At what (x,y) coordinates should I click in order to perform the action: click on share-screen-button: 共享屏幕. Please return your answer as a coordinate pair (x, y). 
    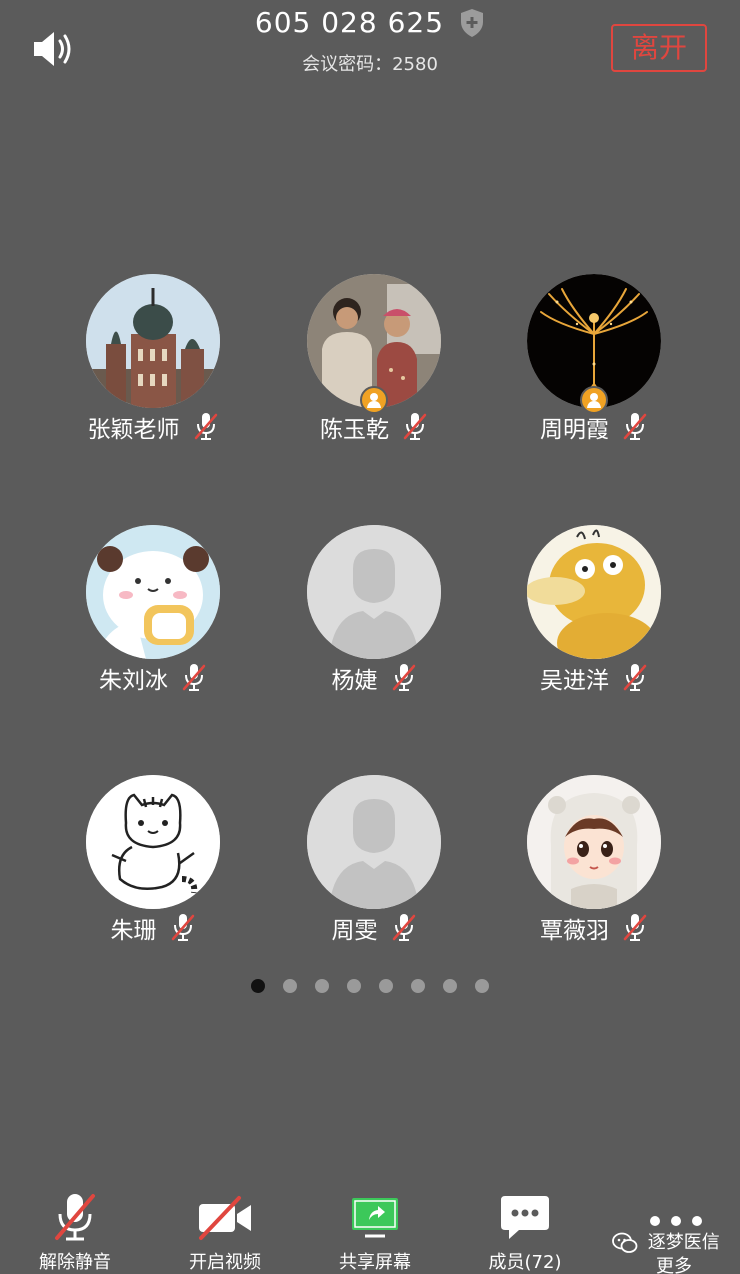
    Looking at the image, I should click on (375, 1233).